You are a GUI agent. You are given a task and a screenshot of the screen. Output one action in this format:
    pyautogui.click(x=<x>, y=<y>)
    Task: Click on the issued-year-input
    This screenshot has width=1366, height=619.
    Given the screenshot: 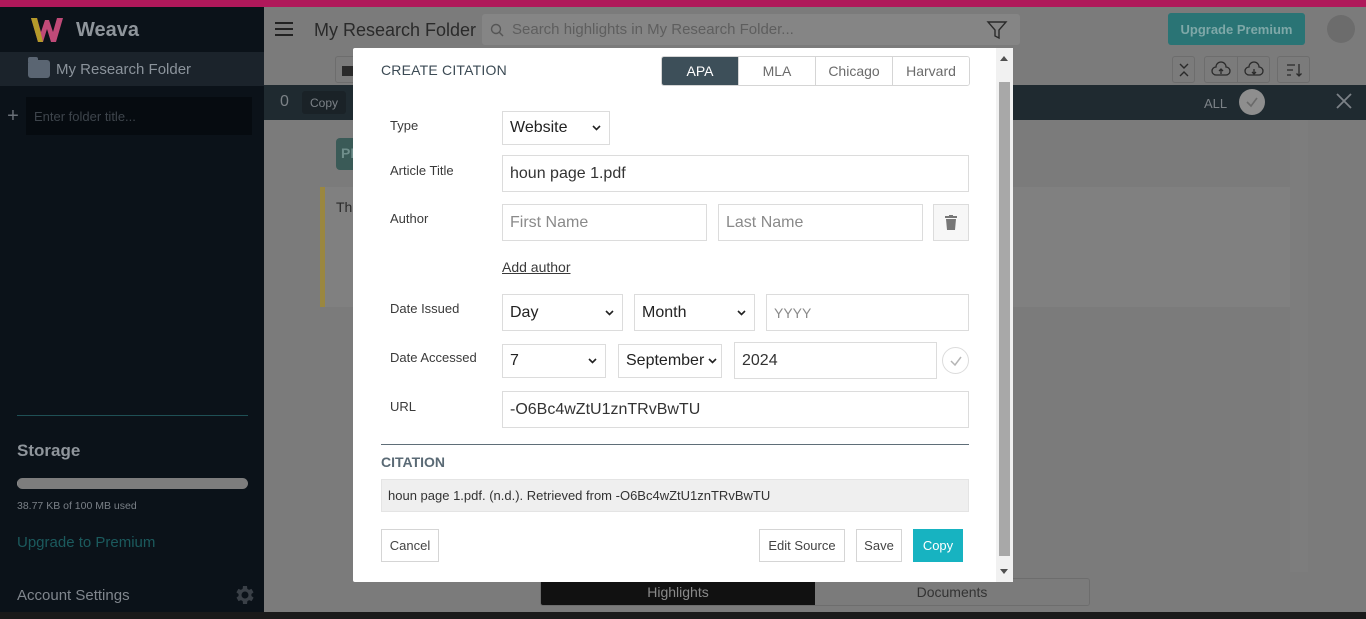 What is the action you would take?
    pyautogui.click(x=871, y=312)
    